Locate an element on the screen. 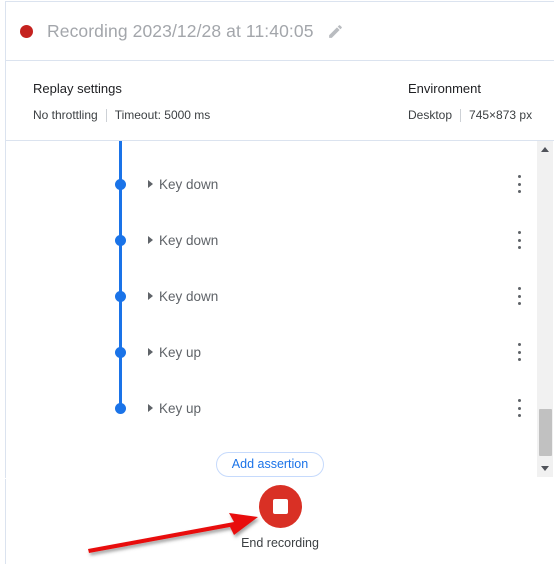 The width and height of the screenshot is (555, 565). replay-settings-title: Replay settings is located at coordinates (77, 88).